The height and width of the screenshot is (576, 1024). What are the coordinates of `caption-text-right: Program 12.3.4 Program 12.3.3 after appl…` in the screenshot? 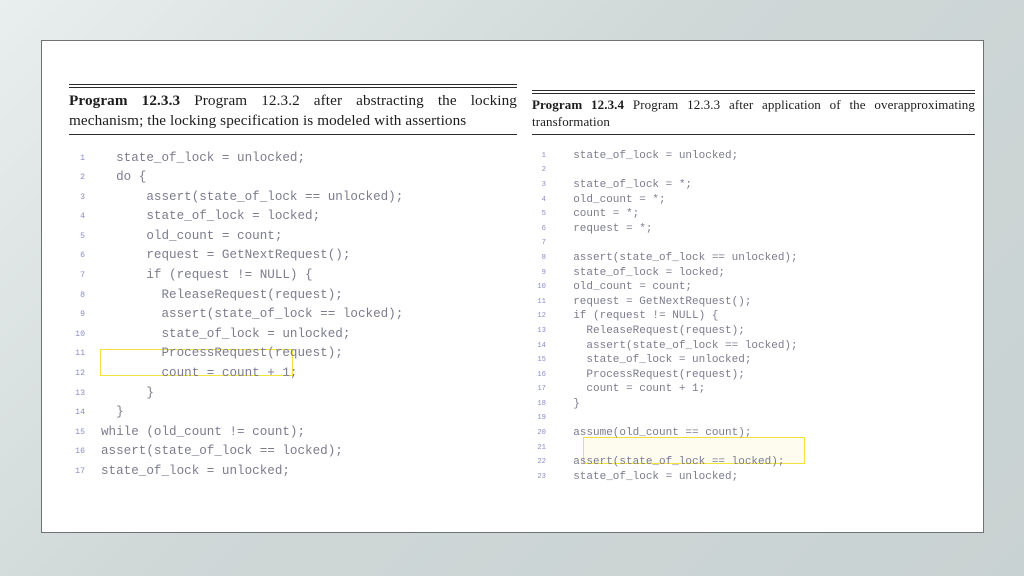 It's located at (753, 114).